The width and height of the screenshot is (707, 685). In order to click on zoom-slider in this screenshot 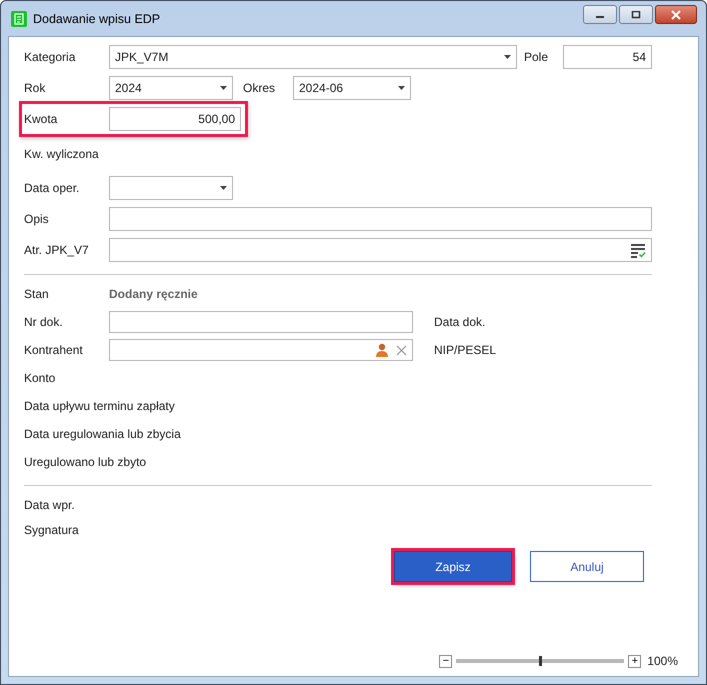, I will do `click(540, 661)`.